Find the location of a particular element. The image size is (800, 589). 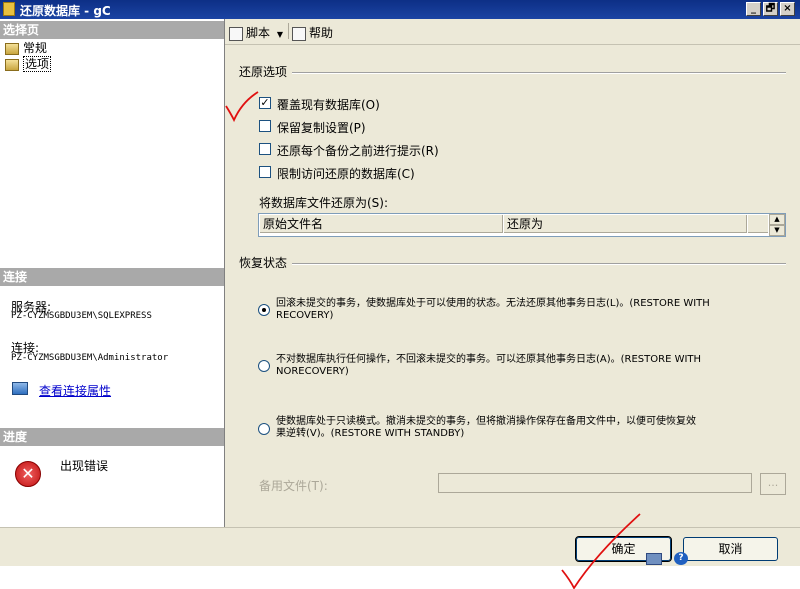

cancel-button: 取消 is located at coordinates (730, 549).